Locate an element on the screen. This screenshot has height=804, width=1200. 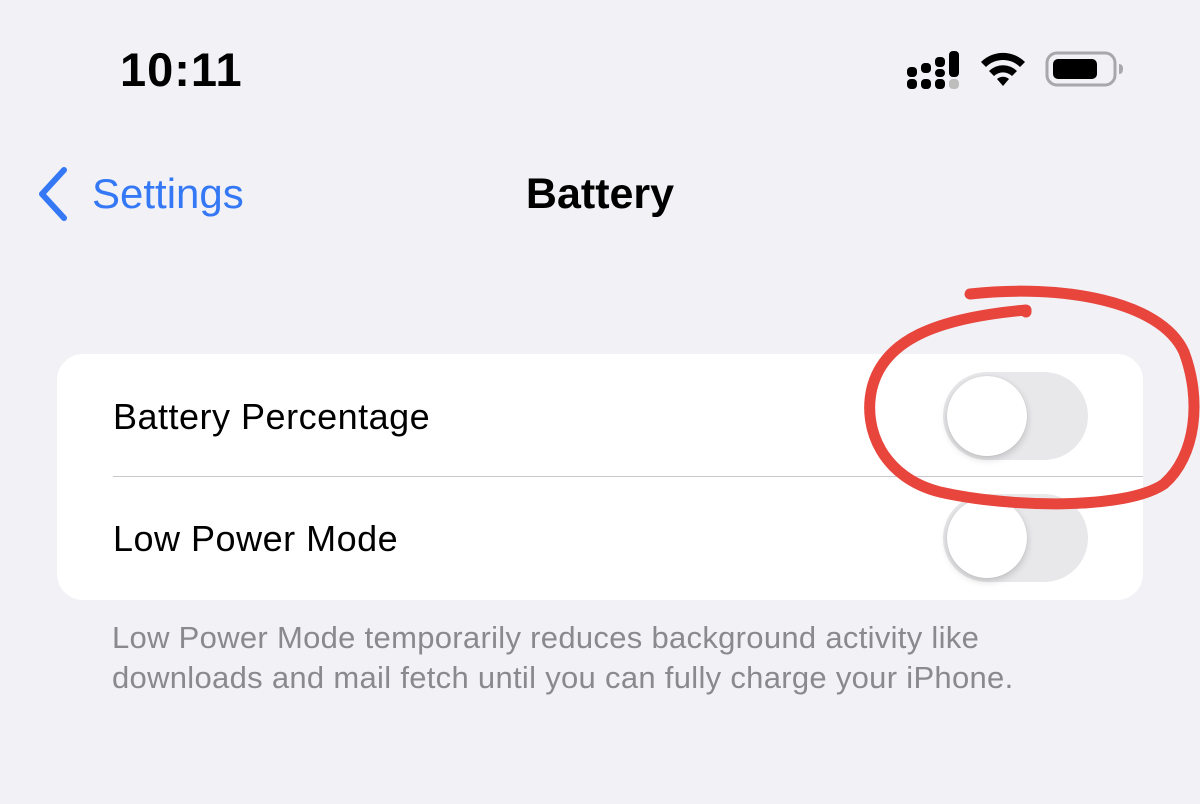
battery-icon is located at coordinates (1084, 69).